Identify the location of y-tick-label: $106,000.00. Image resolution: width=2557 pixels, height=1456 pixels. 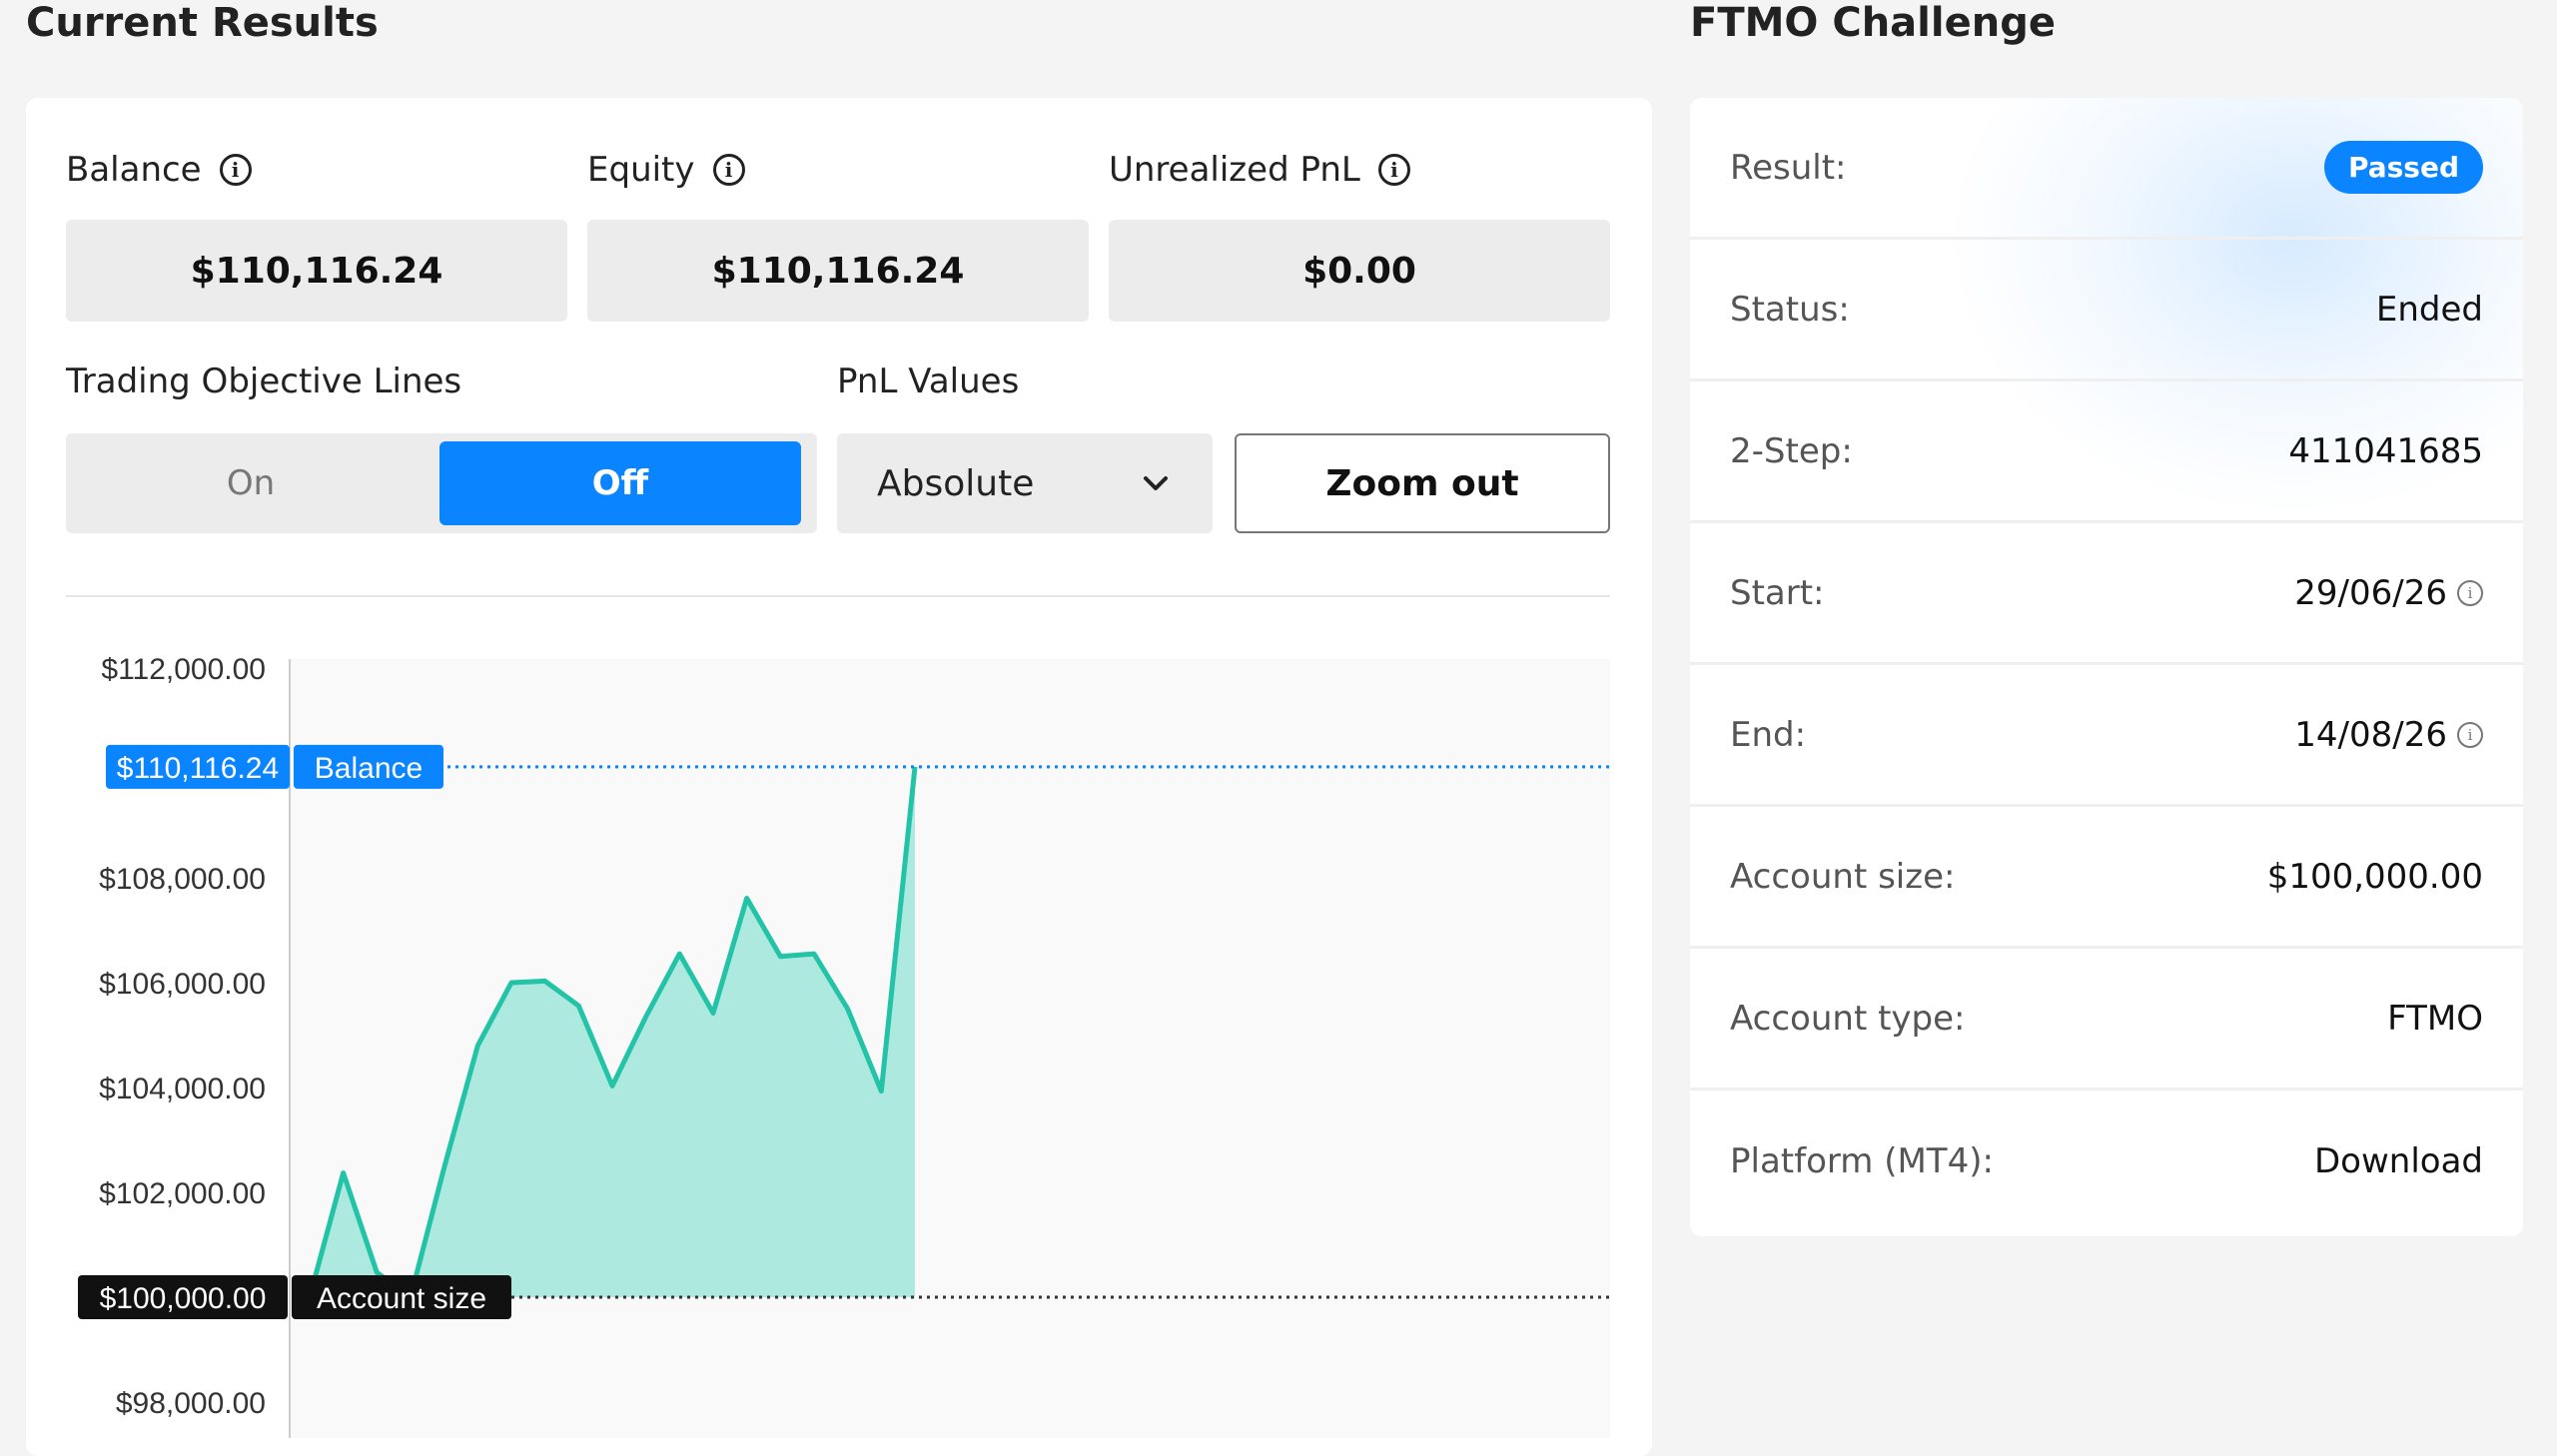
(182, 984).